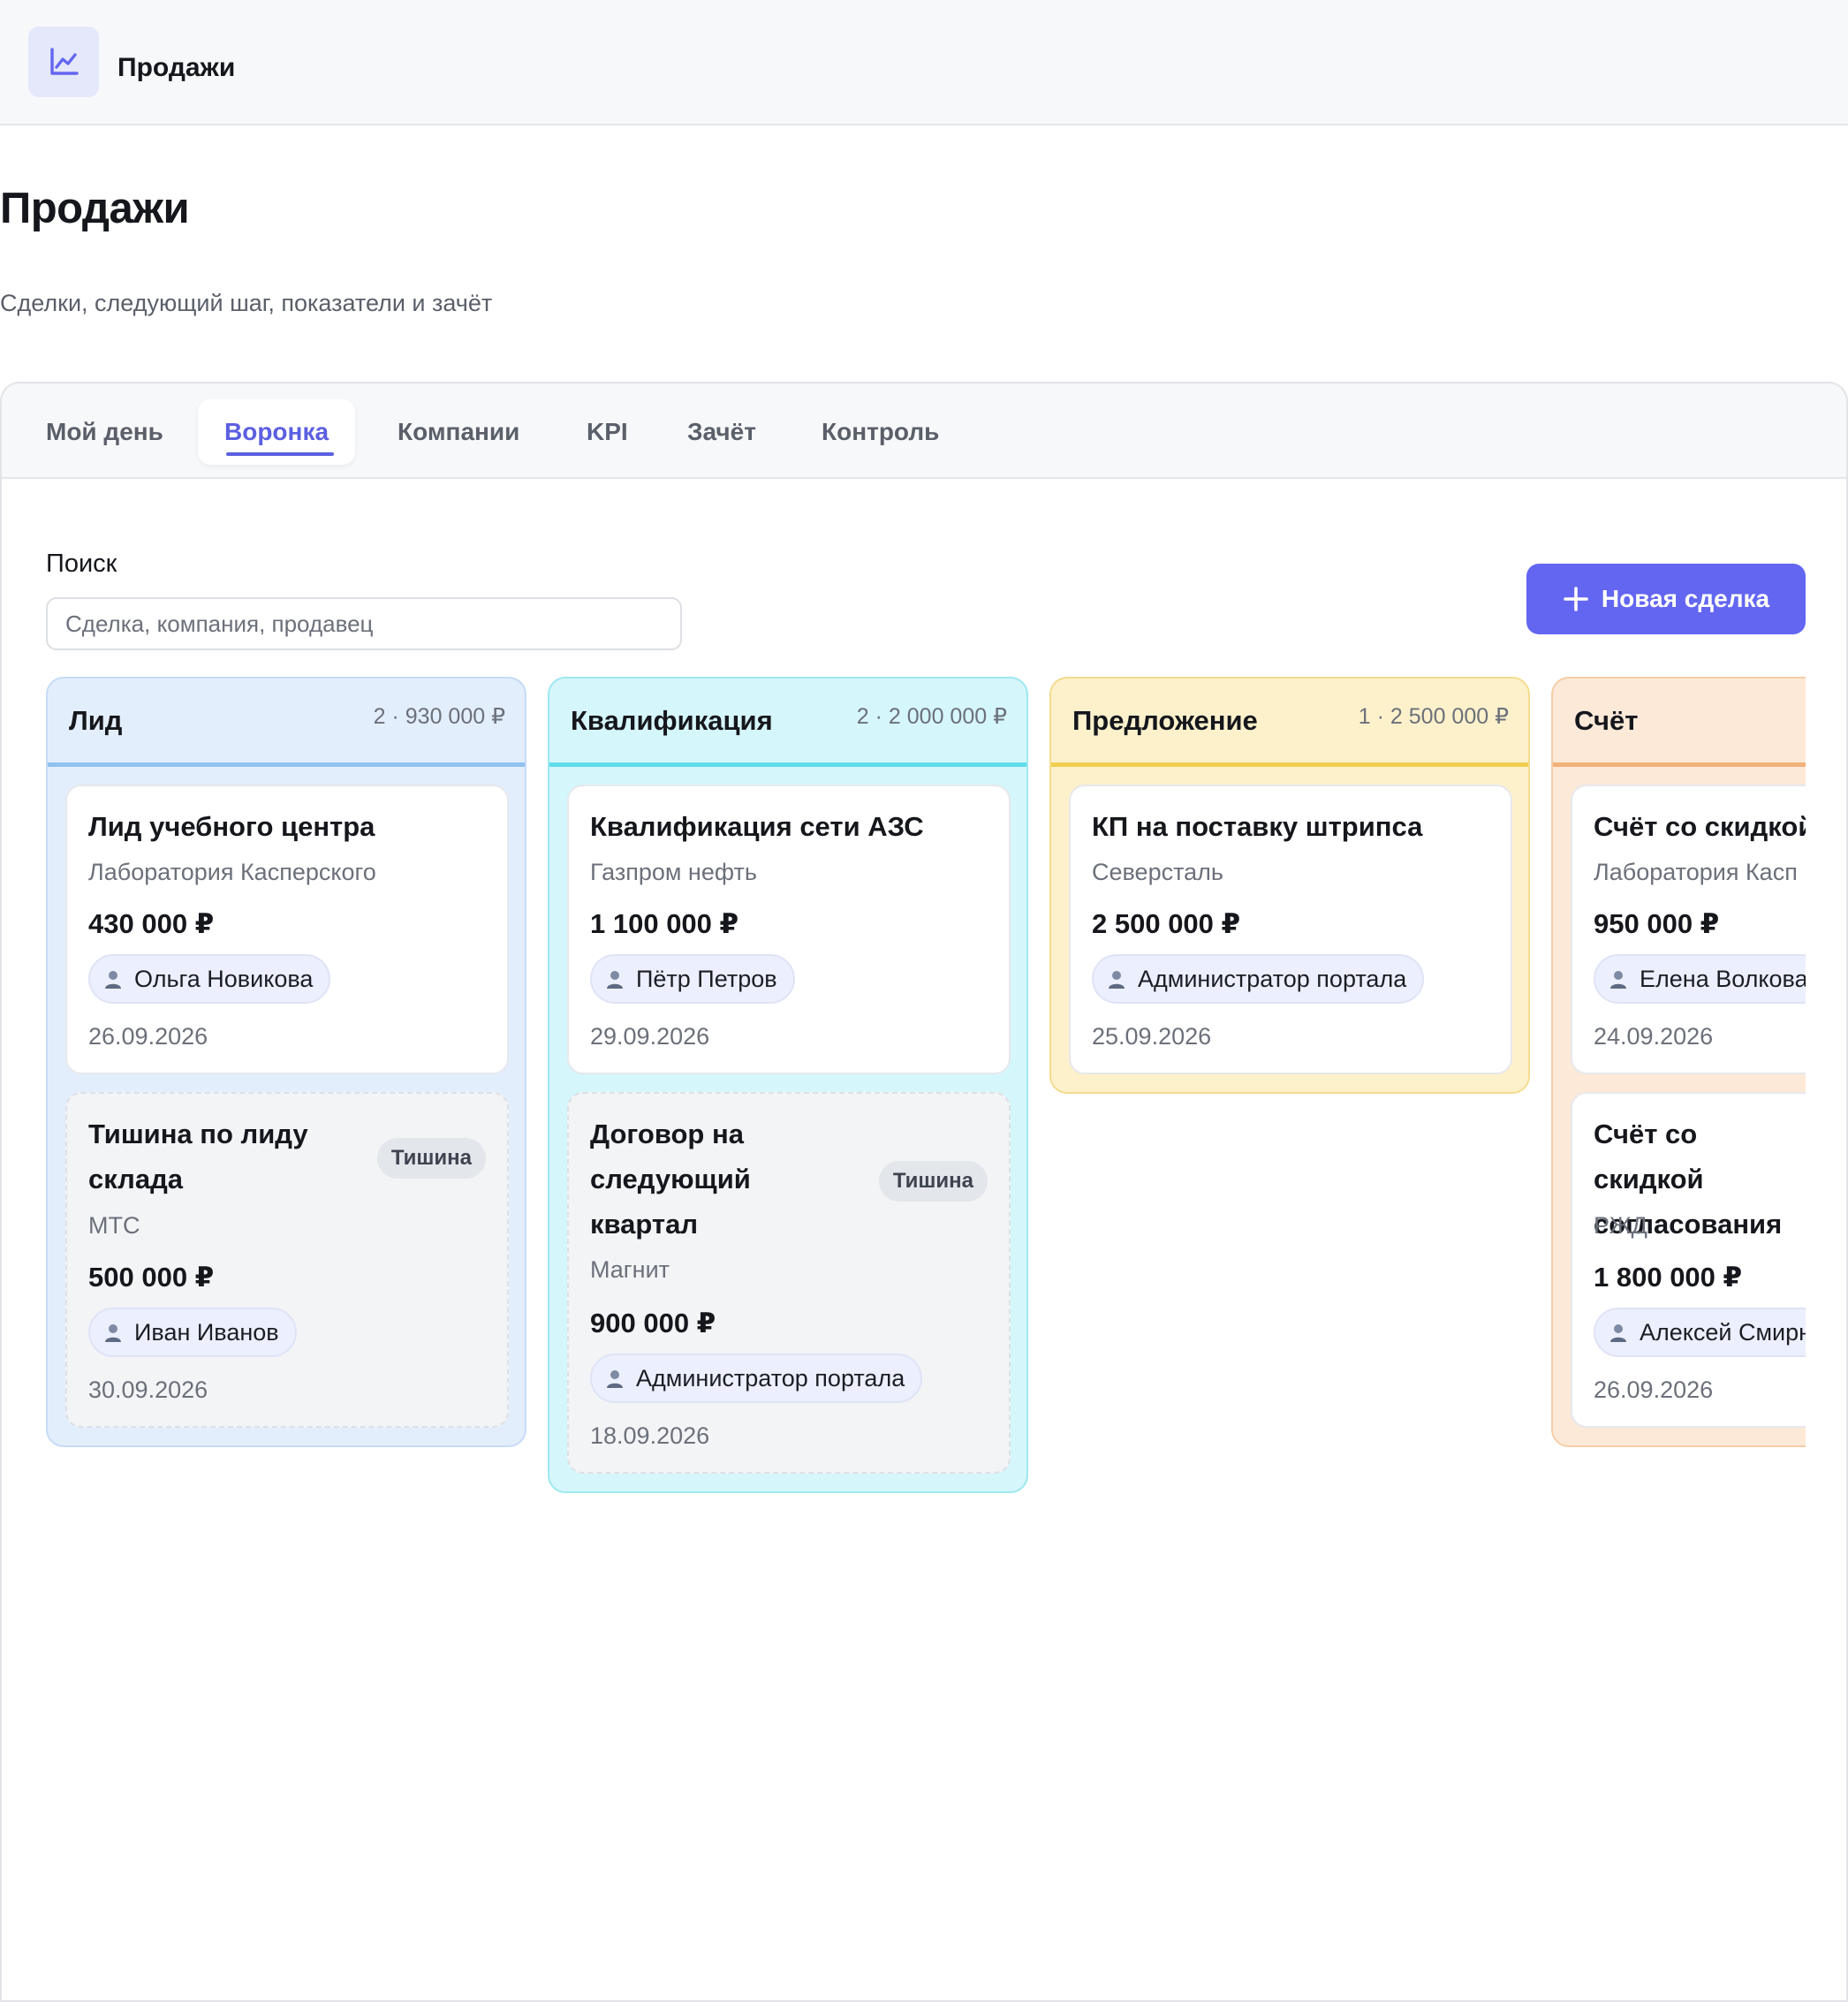 Image resolution: width=1848 pixels, height=2002 pixels. Describe the element at coordinates (439, 716) in the screenshot. I see `column-summary: 2 · 930 000 ₽` at that location.